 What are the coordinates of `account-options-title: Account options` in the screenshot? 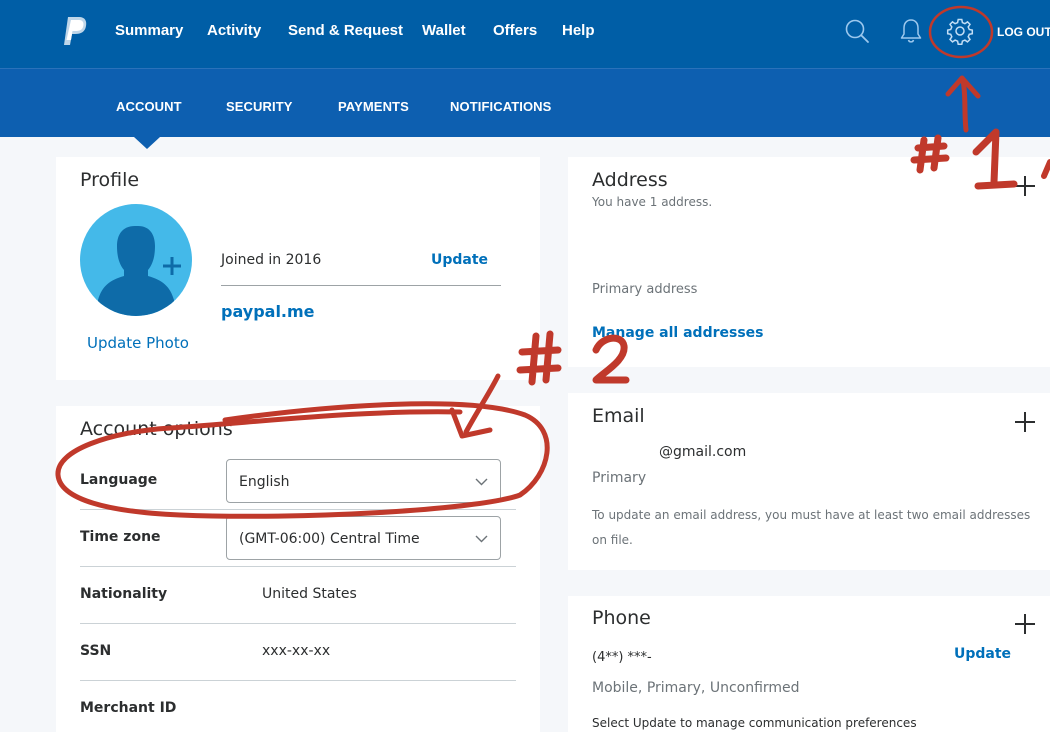 It's located at (156, 429).